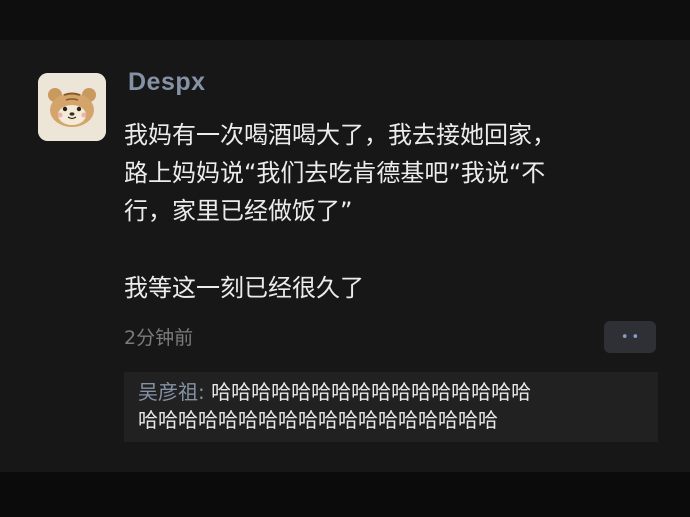  What do you see at coordinates (371, 392) in the screenshot?
I see `comment-text: 哈哈哈哈哈哈哈哈哈哈哈哈哈哈哈哈` at bounding box center [371, 392].